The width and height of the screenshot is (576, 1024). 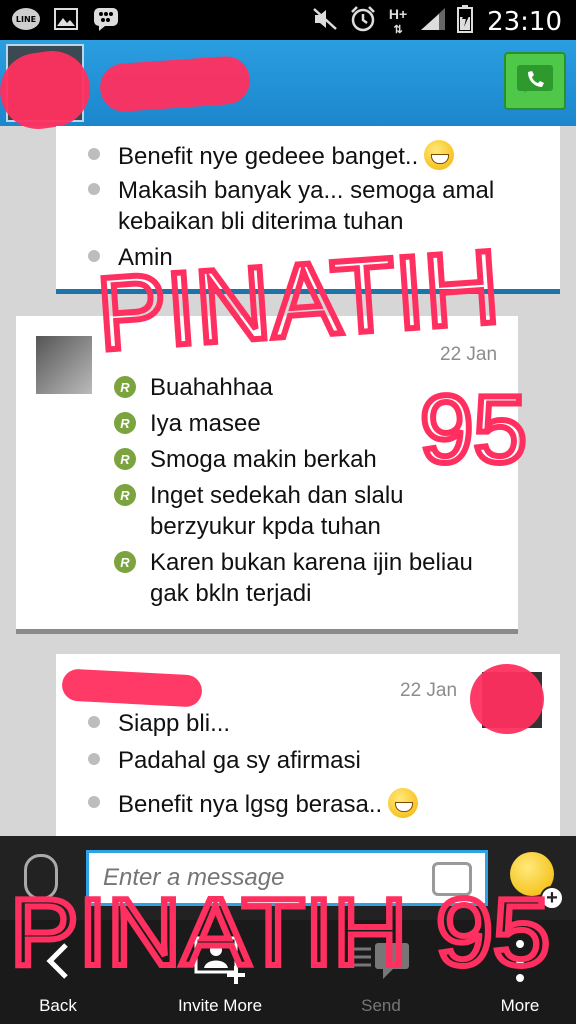 What do you see at coordinates (524, 21) in the screenshot?
I see `clock: 23:10` at bounding box center [524, 21].